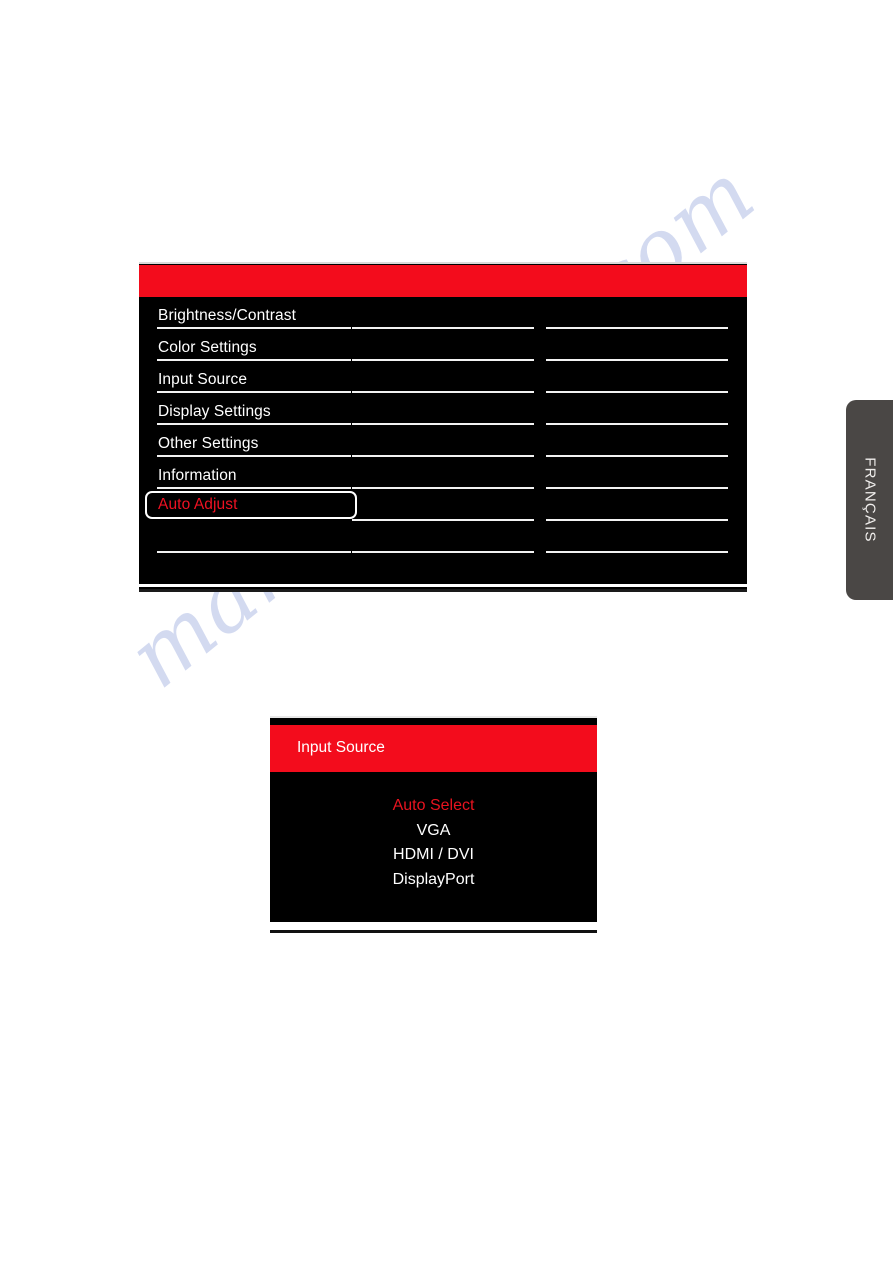 The height and width of the screenshot is (1263, 893). Describe the element at coordinates (443, 409) in the screenshot. I see `menu-row: Display Settings` at that location.